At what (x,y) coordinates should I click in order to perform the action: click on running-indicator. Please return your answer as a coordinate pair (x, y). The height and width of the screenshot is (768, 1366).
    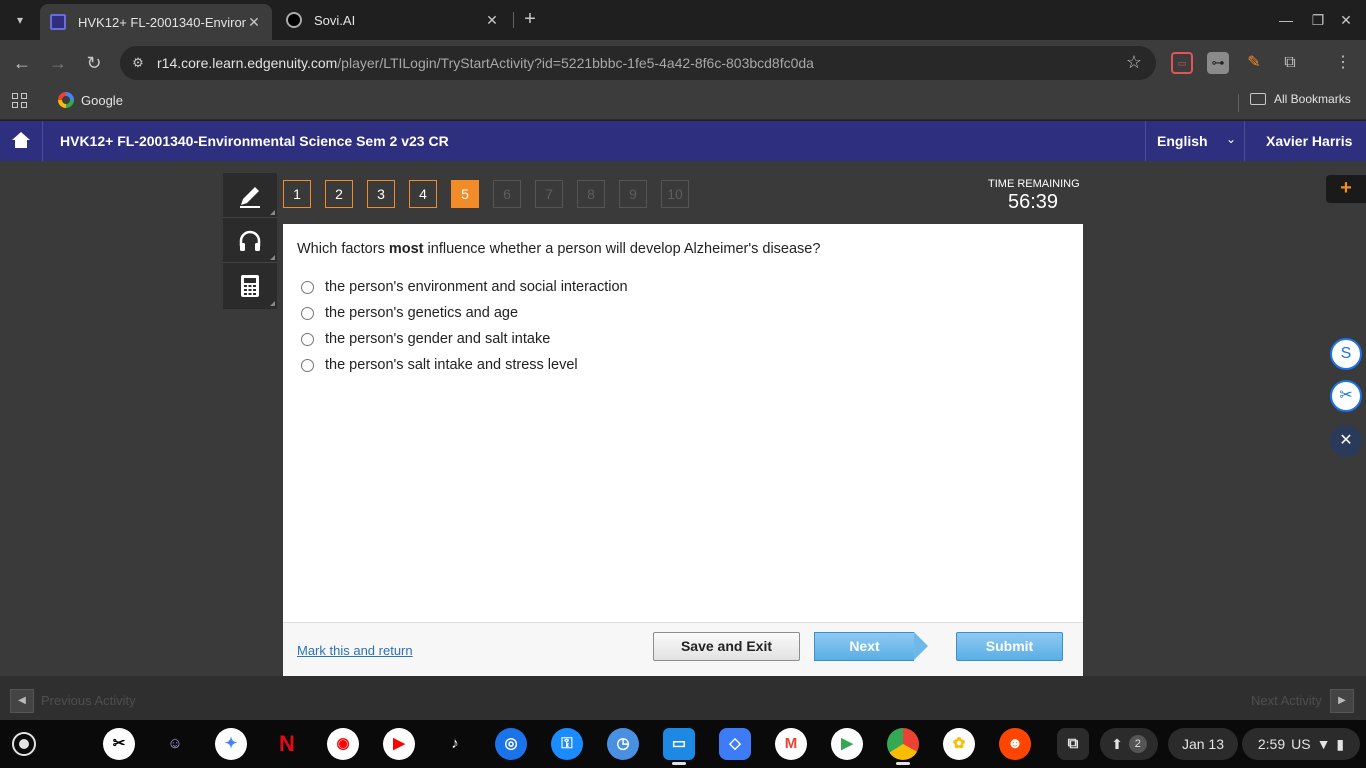
    Looking at the image, I should click on (903, 763).